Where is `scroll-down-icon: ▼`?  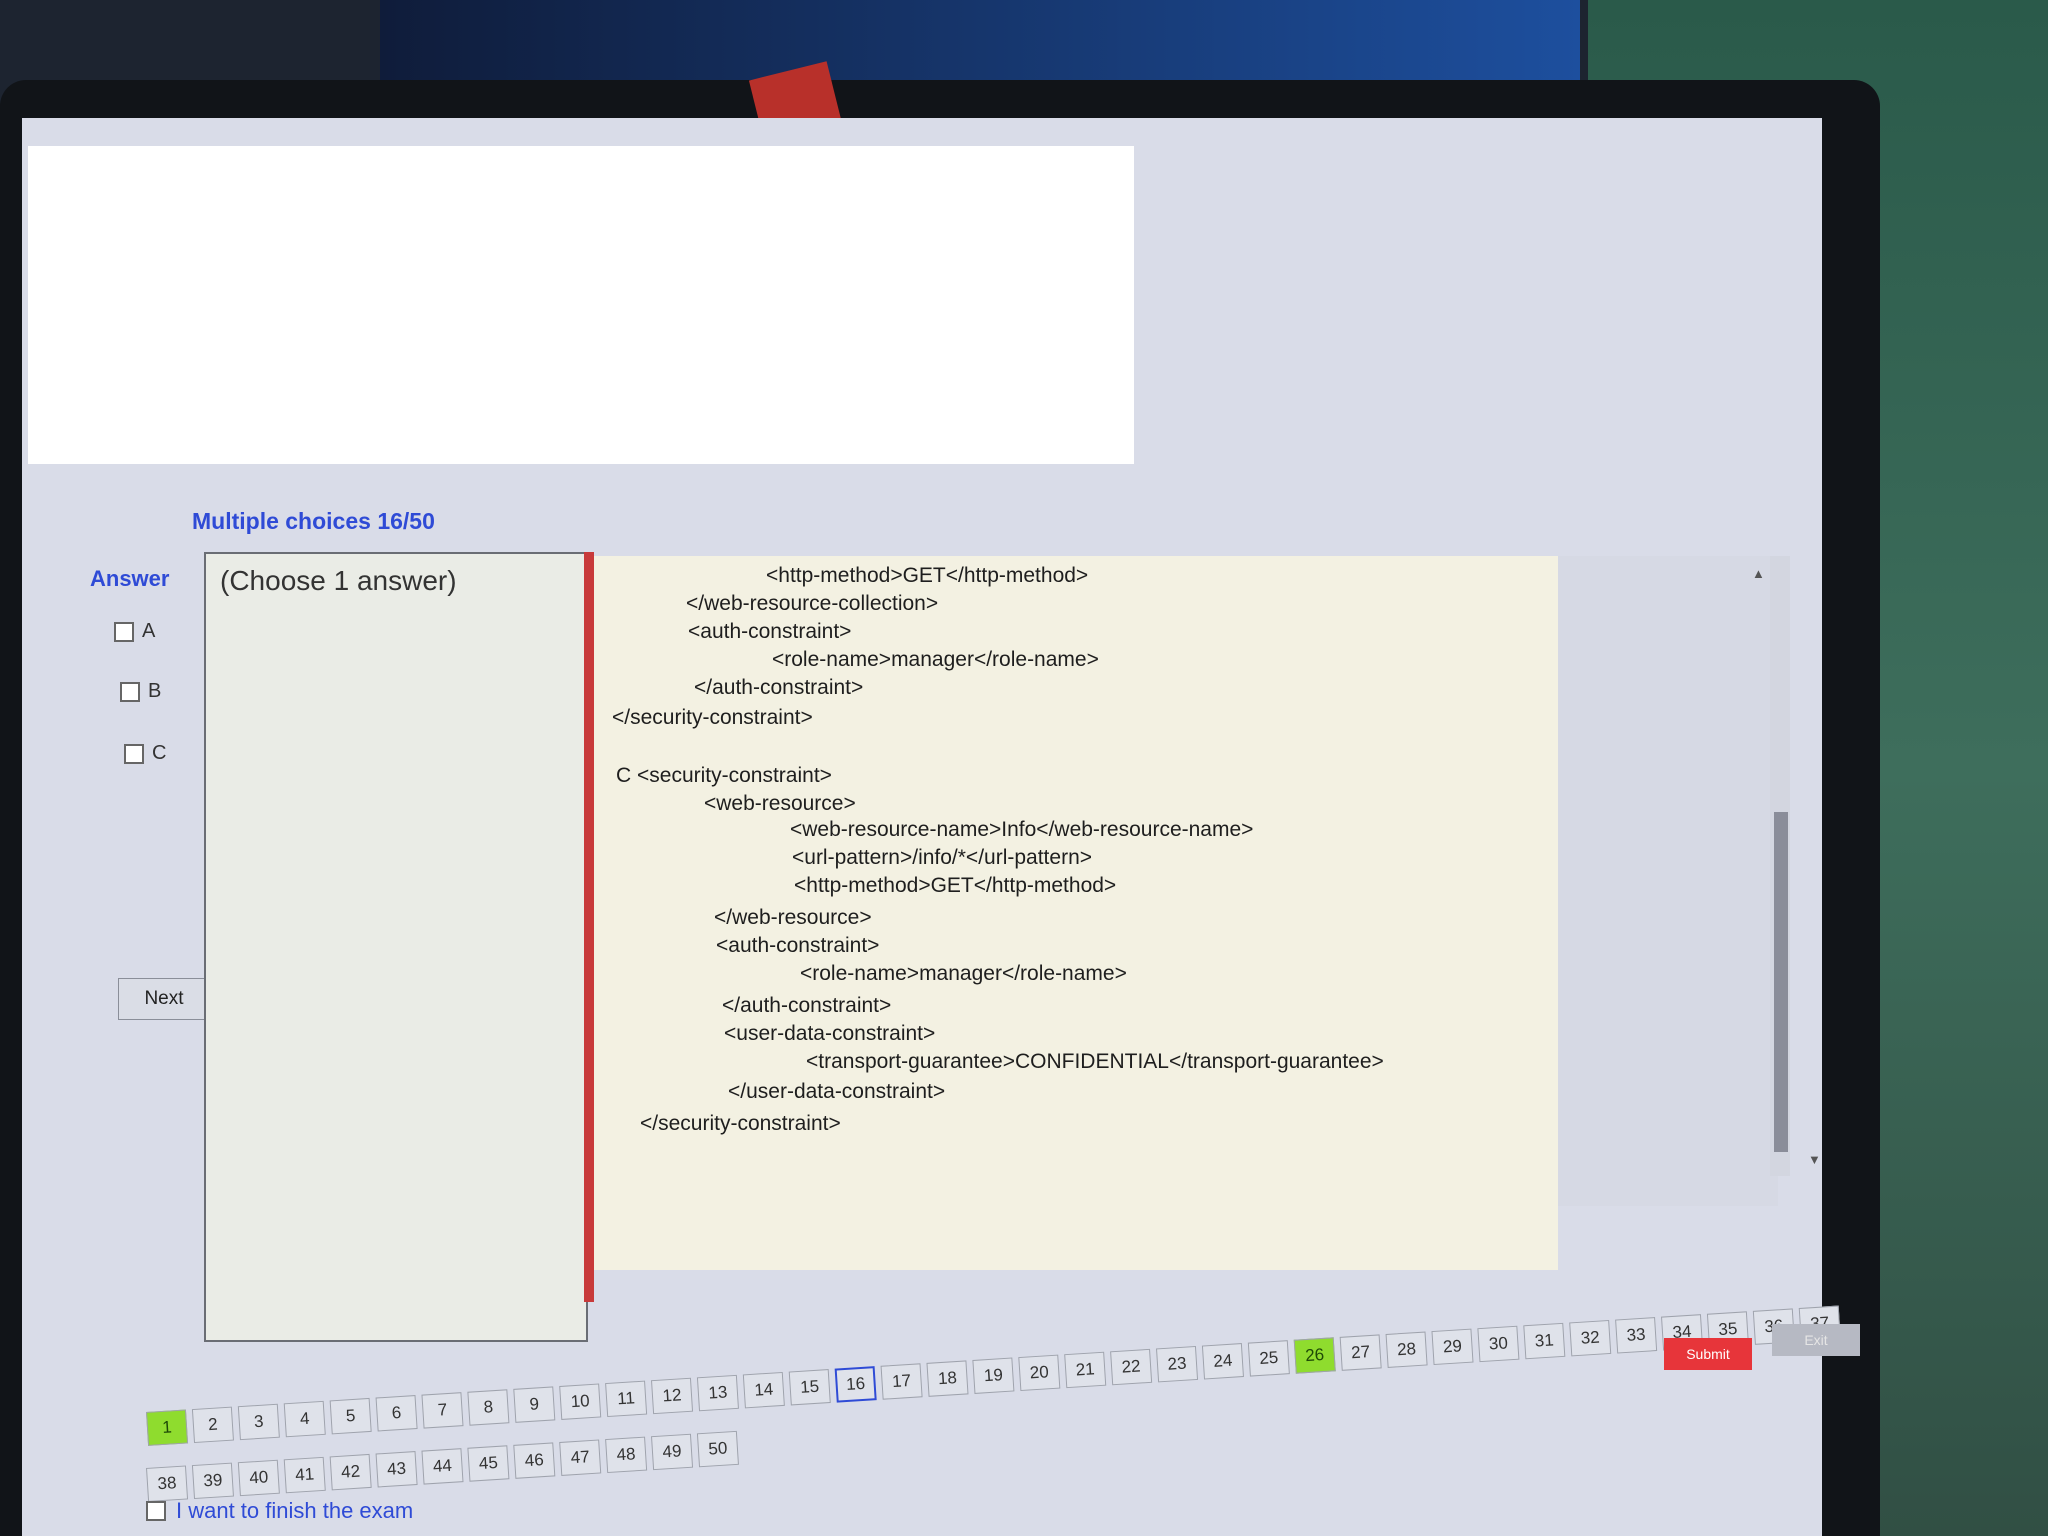
scroll-down-icon: ▼ is located at coordinates (1814, 1159).